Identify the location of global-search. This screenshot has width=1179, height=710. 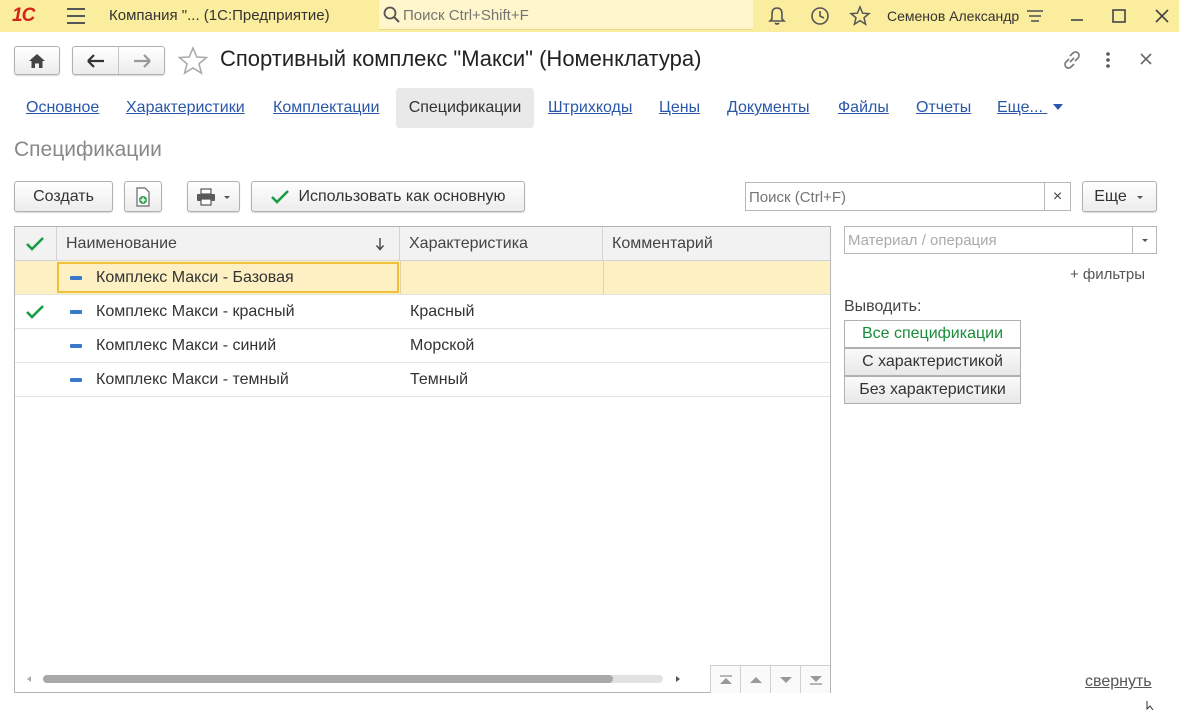
(566, 15).